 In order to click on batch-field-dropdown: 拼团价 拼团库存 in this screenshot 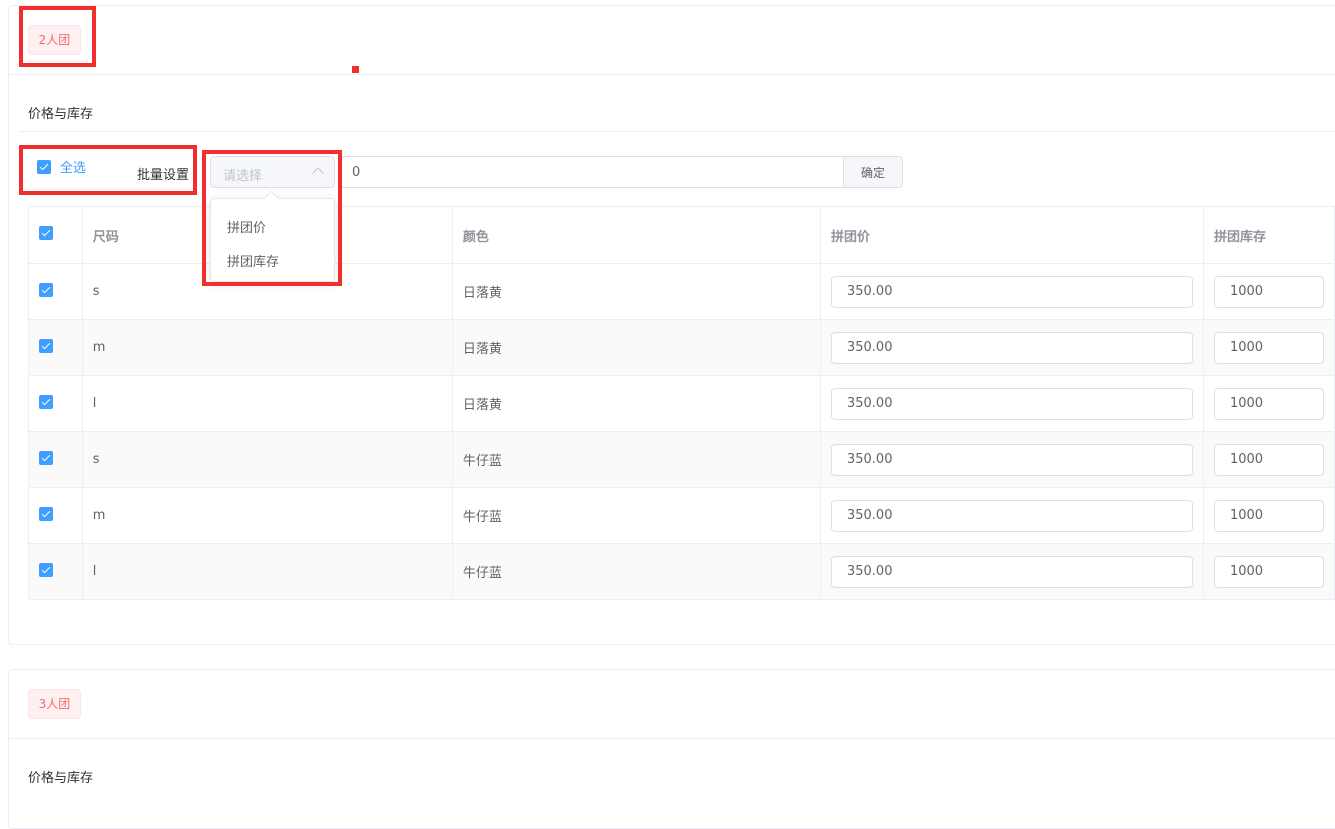, I will do `click(272, 236)`.